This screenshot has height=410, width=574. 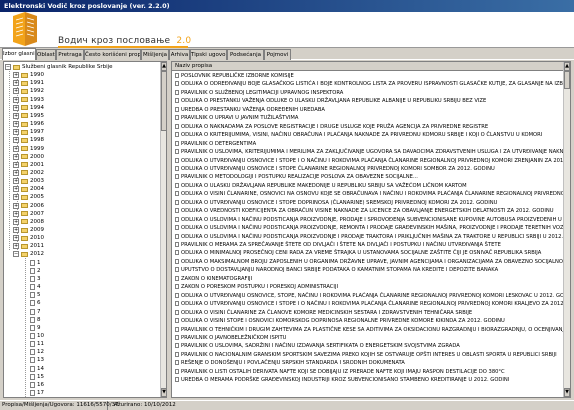 What do you see at coordinates (28, 222) in the screenshot?
I see `tree-year-2008: +2008` at bounding box center [28, 222].